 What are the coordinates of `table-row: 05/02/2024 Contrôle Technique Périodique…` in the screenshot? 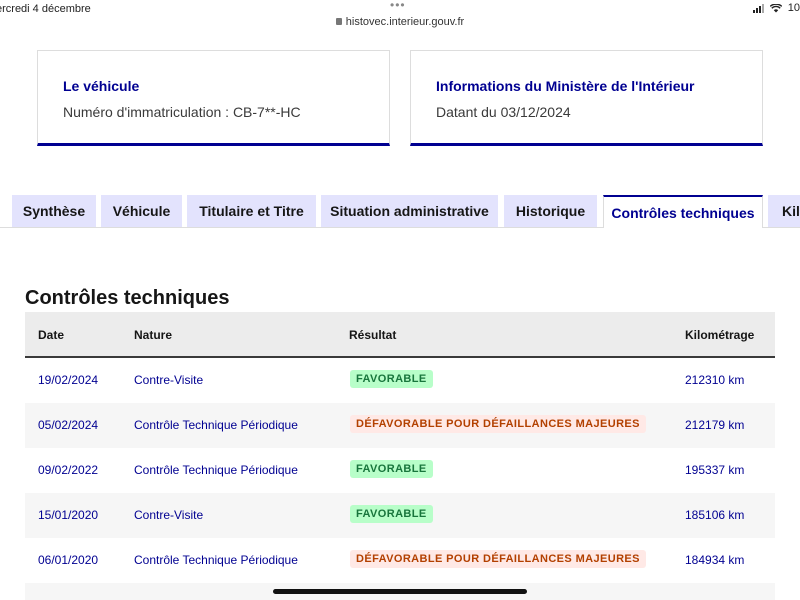 It's located at (400, 425).